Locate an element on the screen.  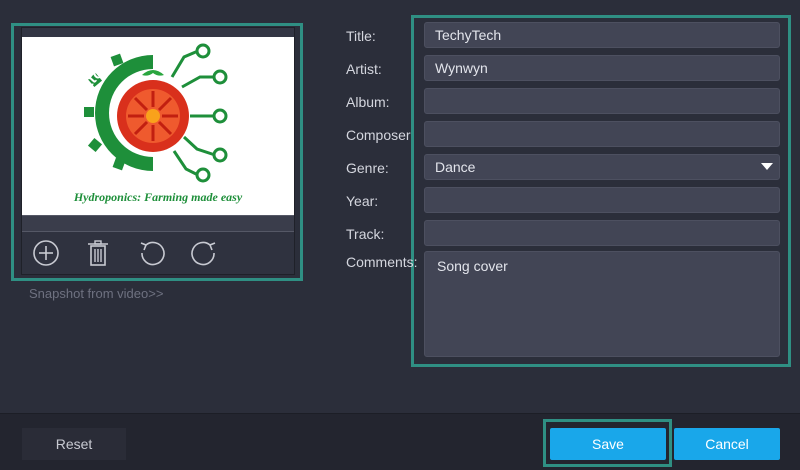
genre-label: Genre: is located at coordinates (367, 168).